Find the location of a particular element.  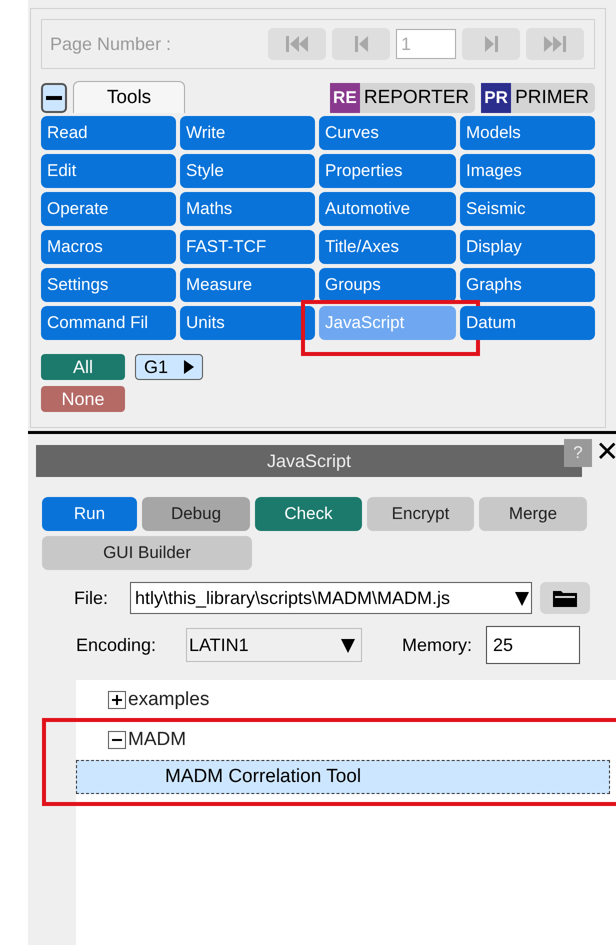

folder-icon is located at coordinates (565, 598).